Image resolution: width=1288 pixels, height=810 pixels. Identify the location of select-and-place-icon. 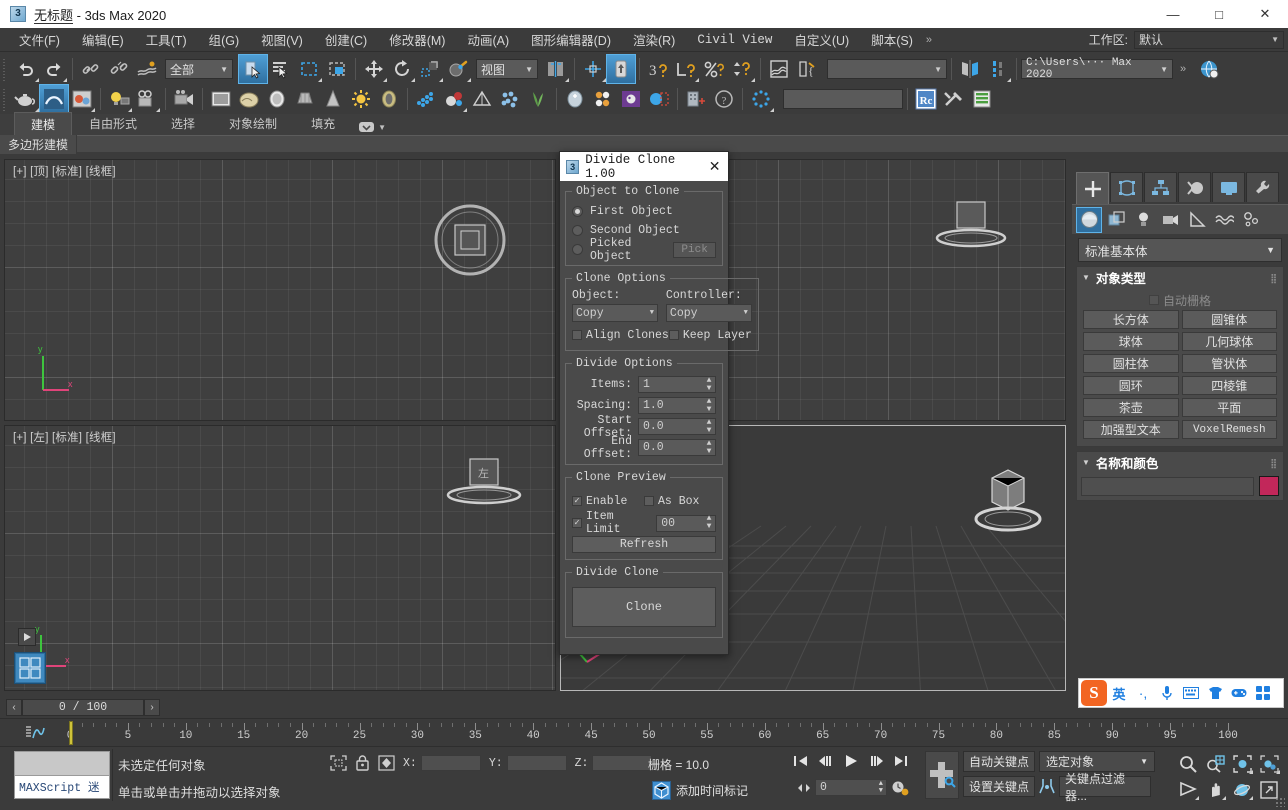
(458, 69).